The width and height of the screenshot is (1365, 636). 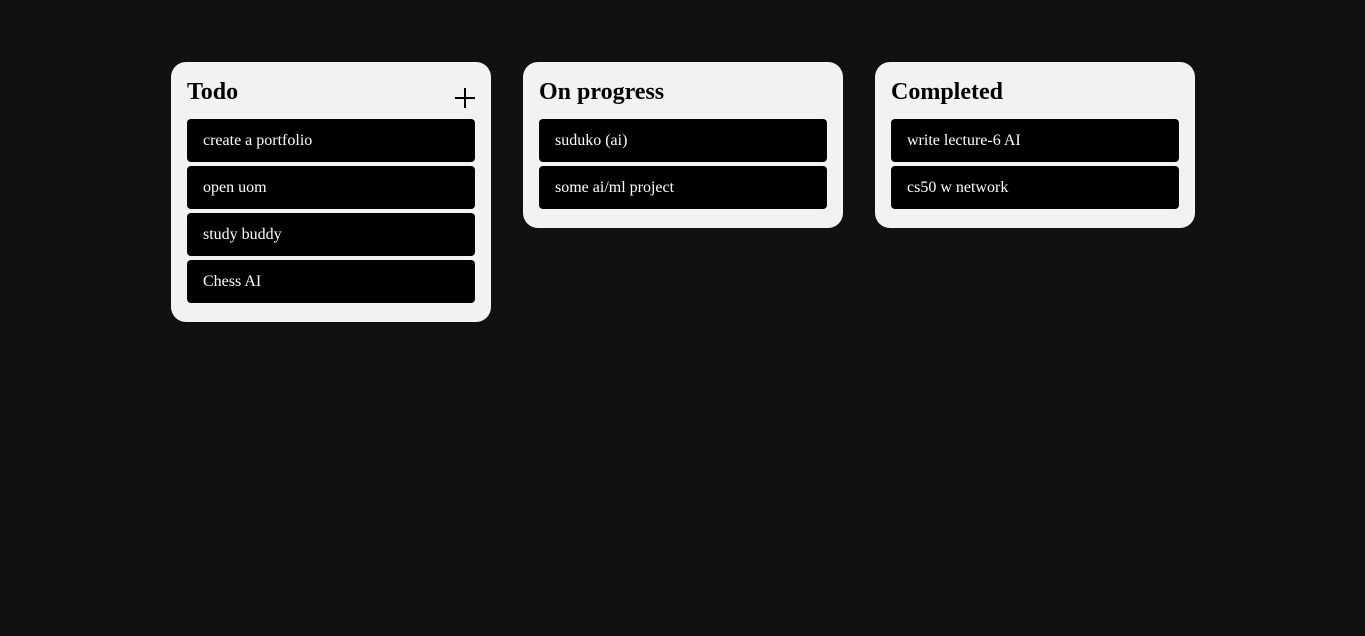 What do you see at coordinates (947, 92) in the screenshot?
I see `column-title: Completed` at bounding box center [947, 92].